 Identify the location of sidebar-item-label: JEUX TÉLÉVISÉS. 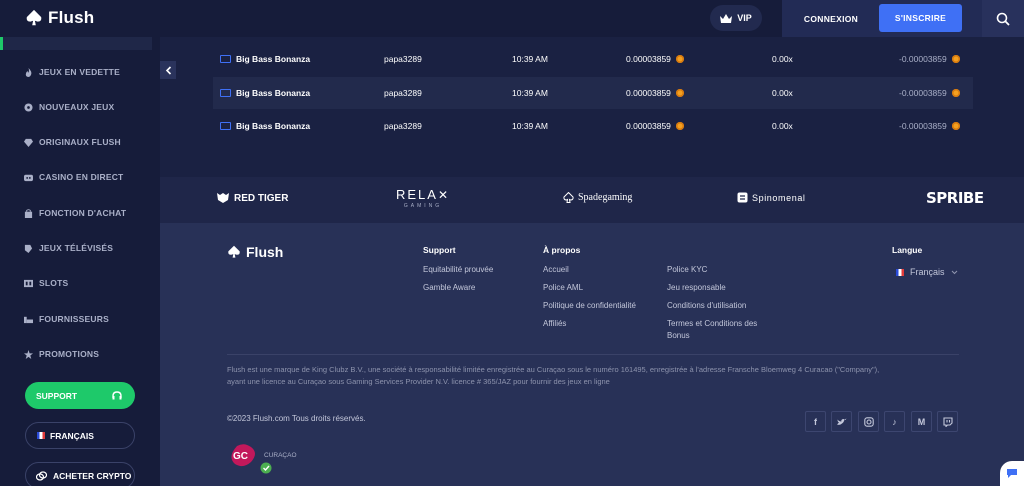
(76, 248).